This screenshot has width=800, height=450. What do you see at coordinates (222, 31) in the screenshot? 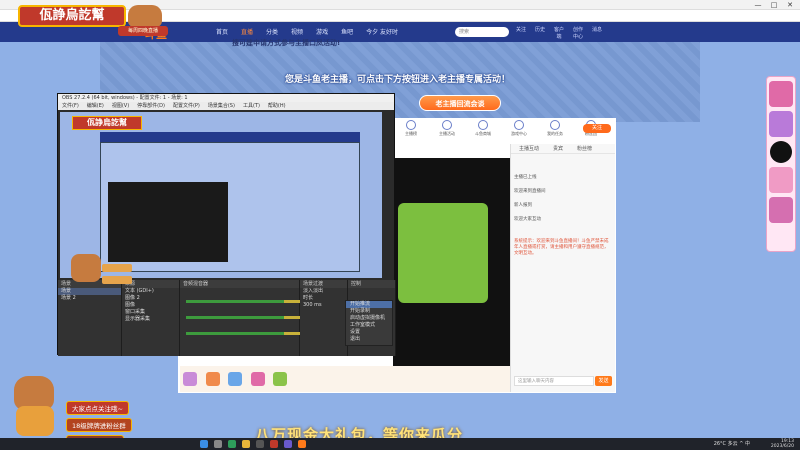
I see `nav-item-home: 首页` at bounding box center [222, 31].